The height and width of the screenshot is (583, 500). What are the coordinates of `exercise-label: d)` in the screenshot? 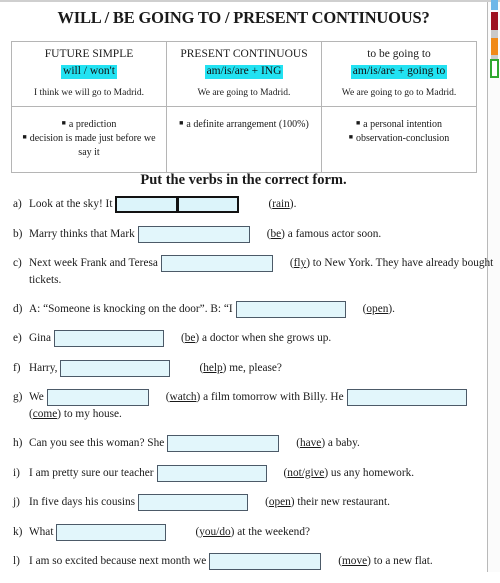 It's located at (18, 308).